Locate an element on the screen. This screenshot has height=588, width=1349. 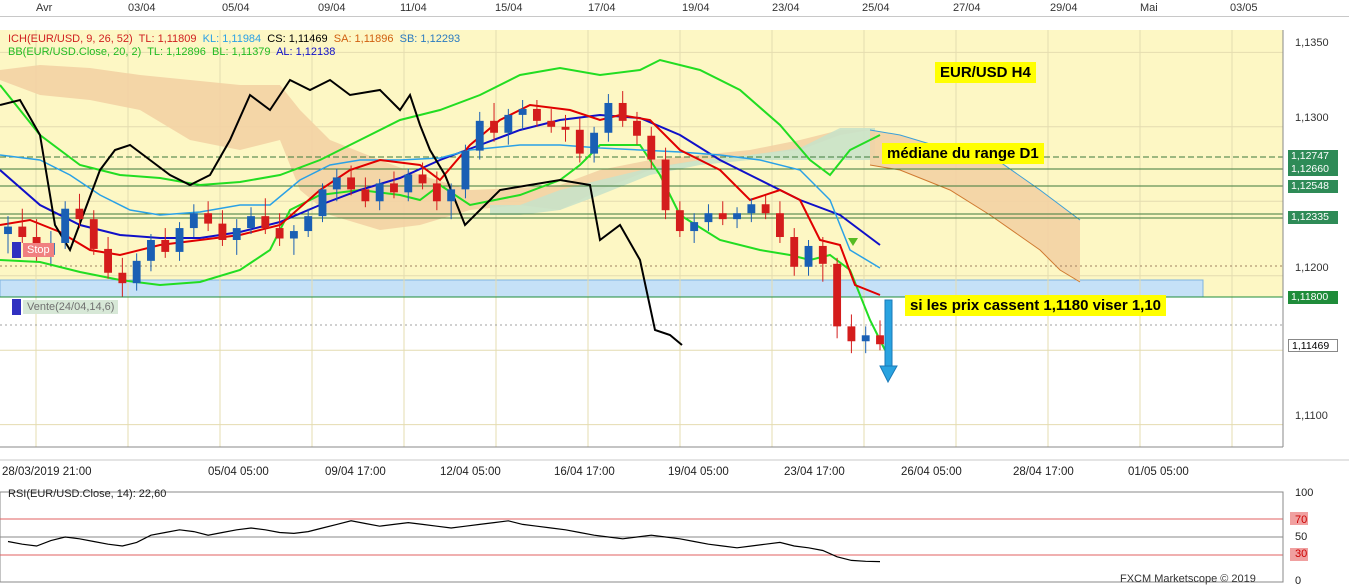
rsi-level: 50 is located at coordinates (1301, 537).